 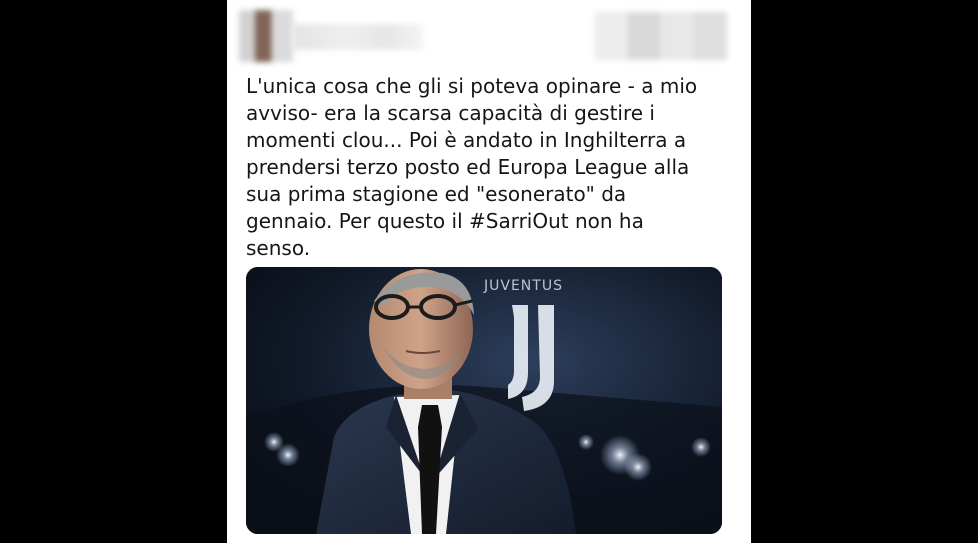 What do you see at coordinates (266, 36) in the screenshot?
I see `user-avatar-icon` at bounding box center [266, 36].